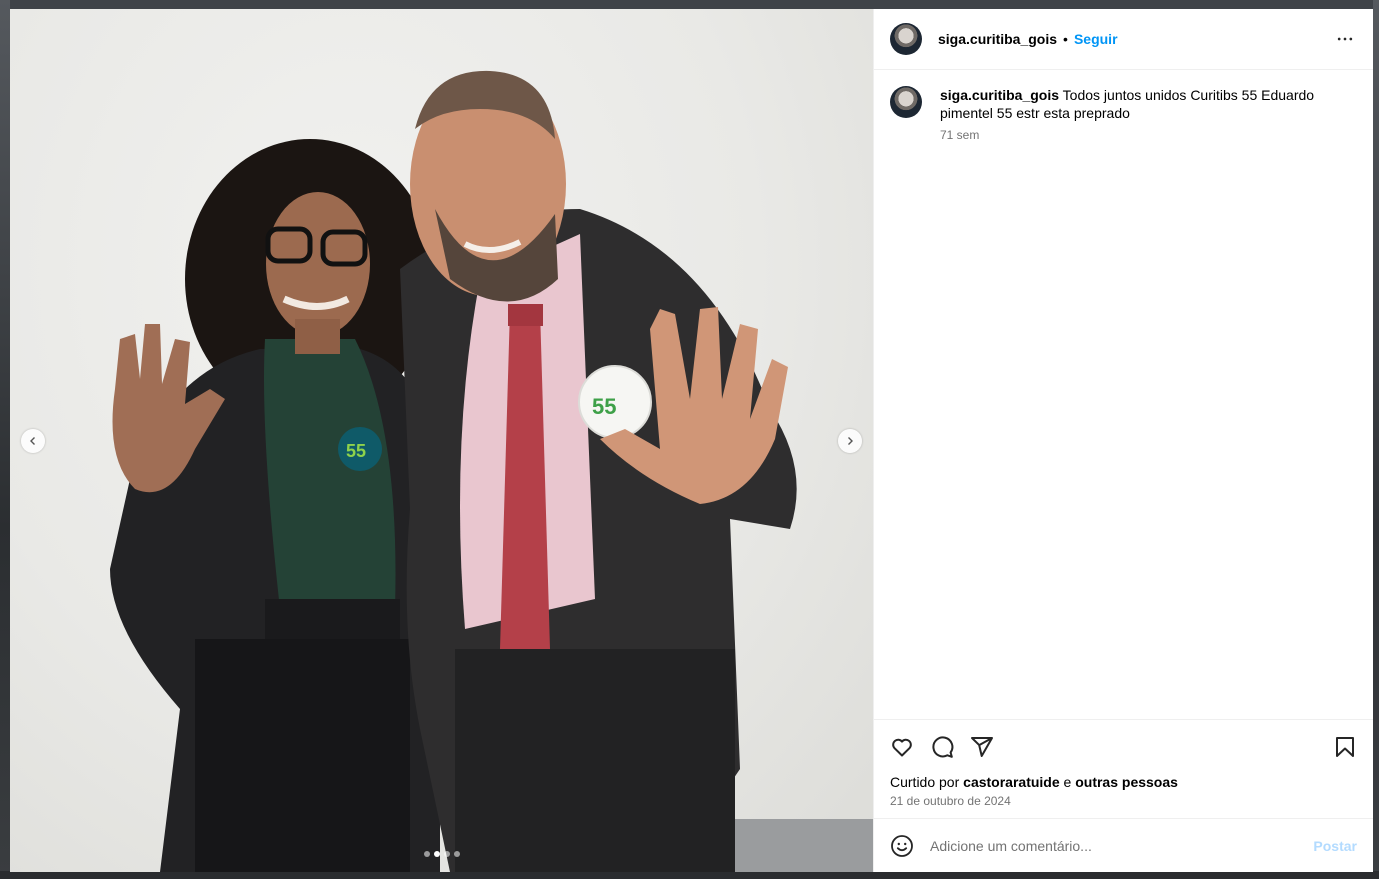 The image size is (1379, 879). What do you see at coordinates (997, 39) in the screenshot?
I see `header-username: siga.curitiba_gois` at bounding box center [997, 39].